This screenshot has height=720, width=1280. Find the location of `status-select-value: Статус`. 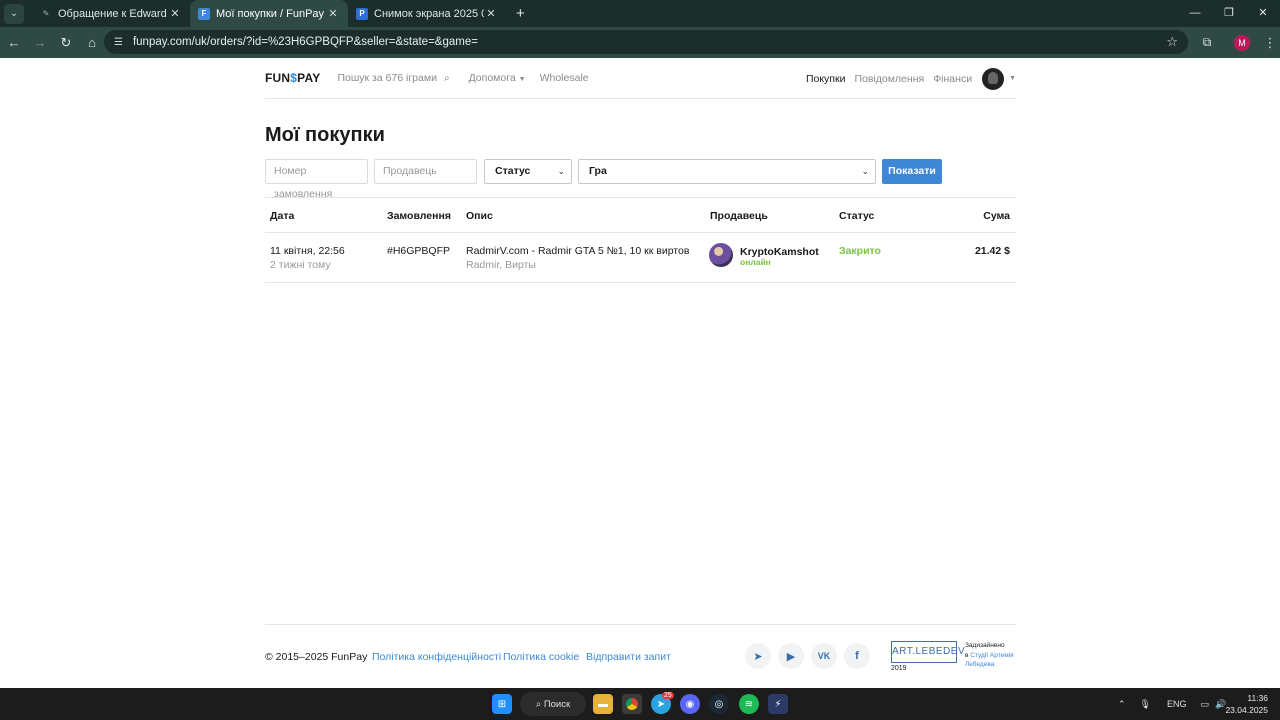

status-select-value: Статус is located at coordinates (513, 171).